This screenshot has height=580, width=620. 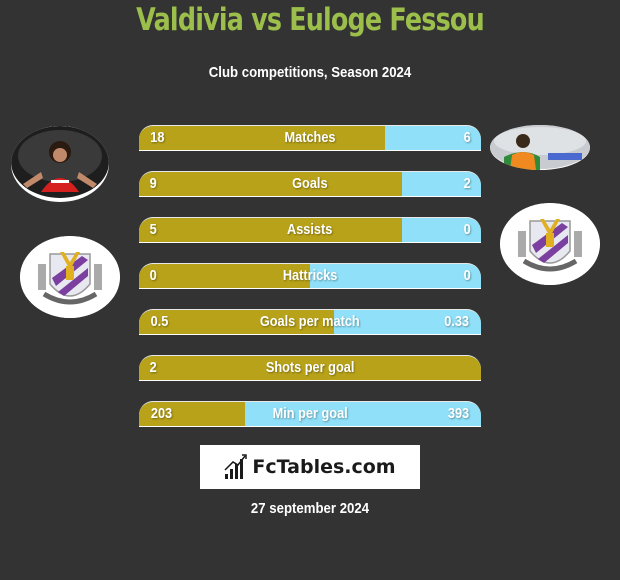 I want to click on left-club-logo, so click(x=70, y=277).